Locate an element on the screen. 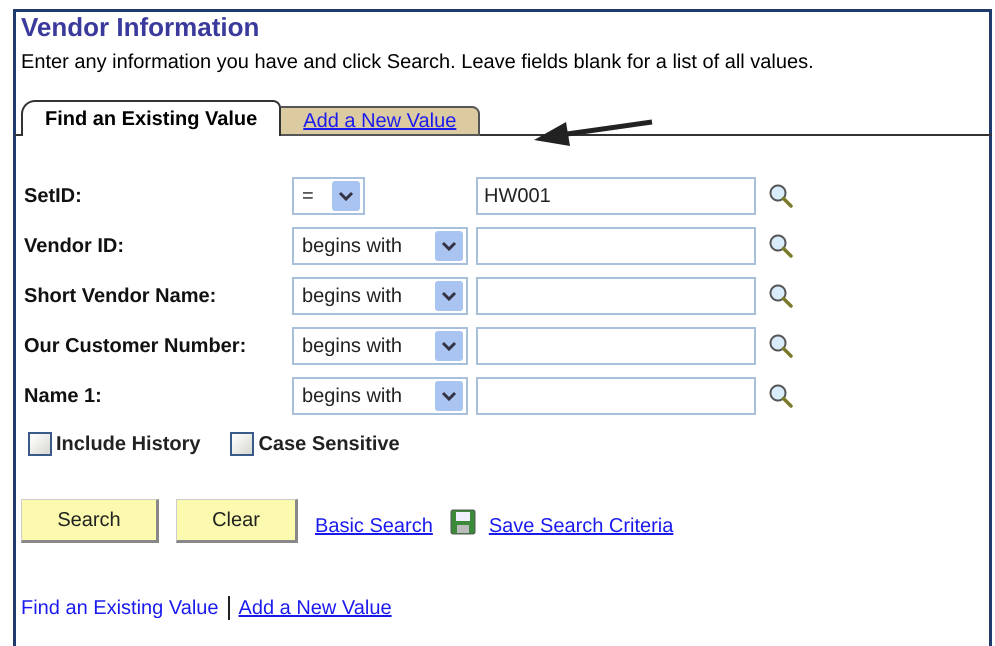 This screenshot has height=646, width=995. operator-dropdown: = is located at coordinates (328, 196).